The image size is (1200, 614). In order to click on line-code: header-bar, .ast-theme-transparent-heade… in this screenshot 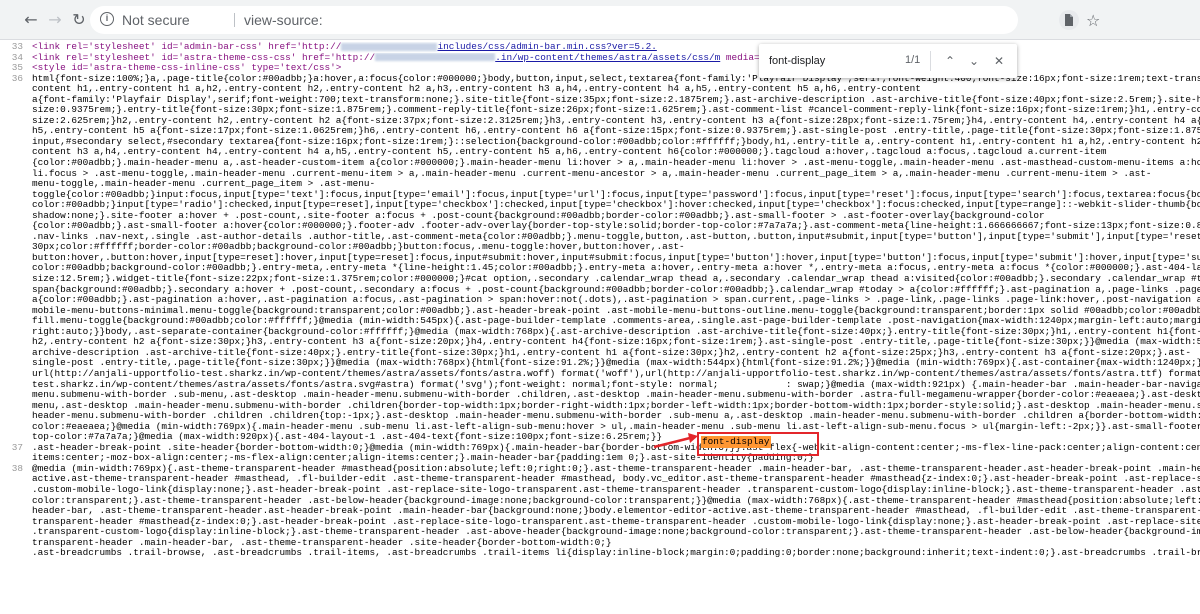, I will do `click(616, 511)`.